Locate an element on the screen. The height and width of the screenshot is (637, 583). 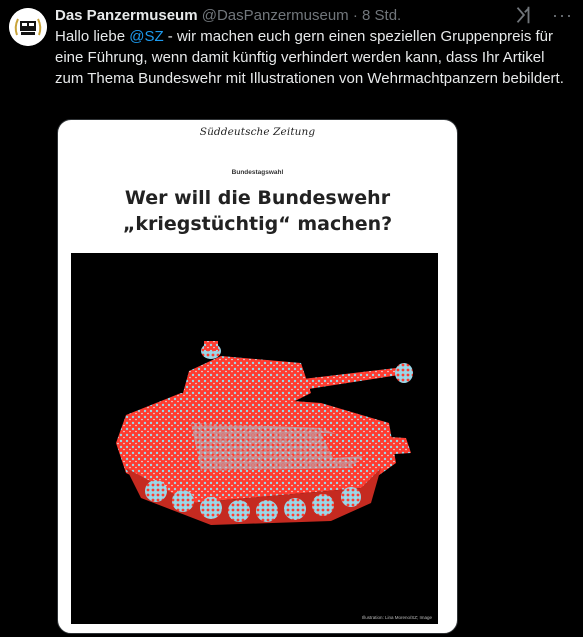
more-options-icon: ··· is located at coordinates (562, 15).